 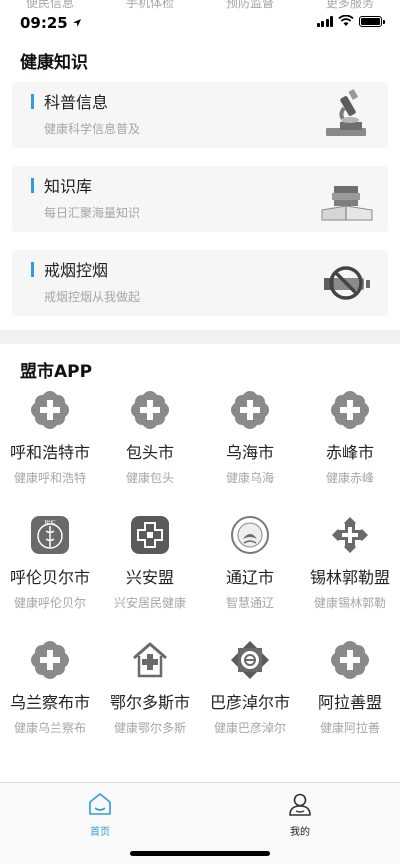 What do you see at coordinates (149, 603) in the screenshot?
I see `app-subtitle: 兴安居民健康` at bounding box center [149, 603].